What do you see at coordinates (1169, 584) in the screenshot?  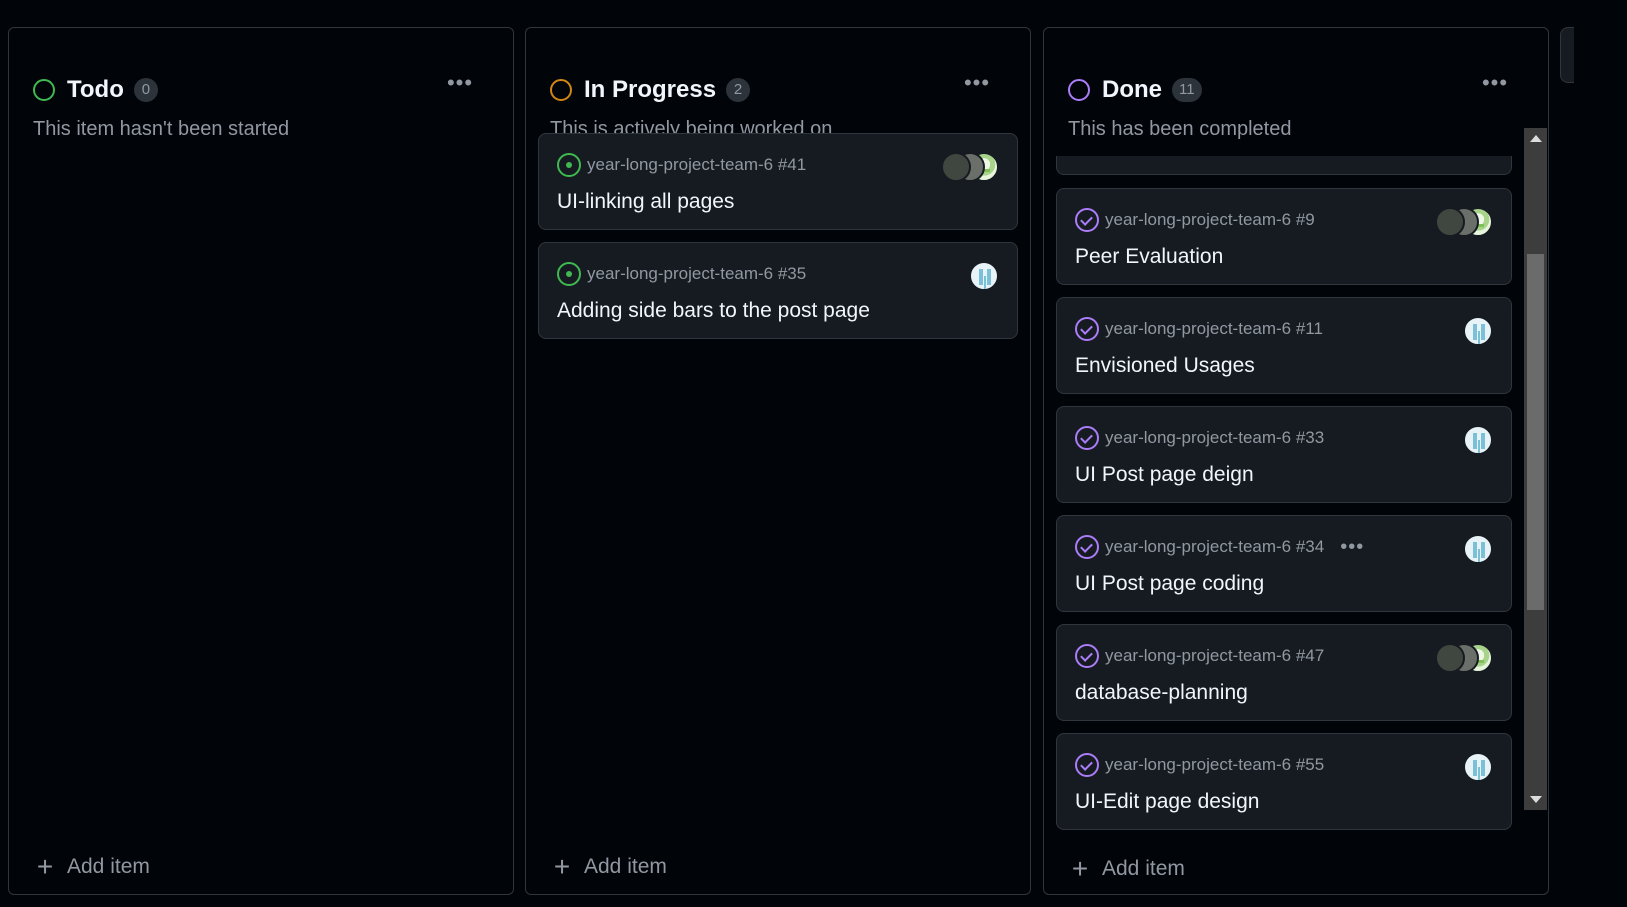 I see `card-title: UI Post page coding` at bounding box center [1169, 584].